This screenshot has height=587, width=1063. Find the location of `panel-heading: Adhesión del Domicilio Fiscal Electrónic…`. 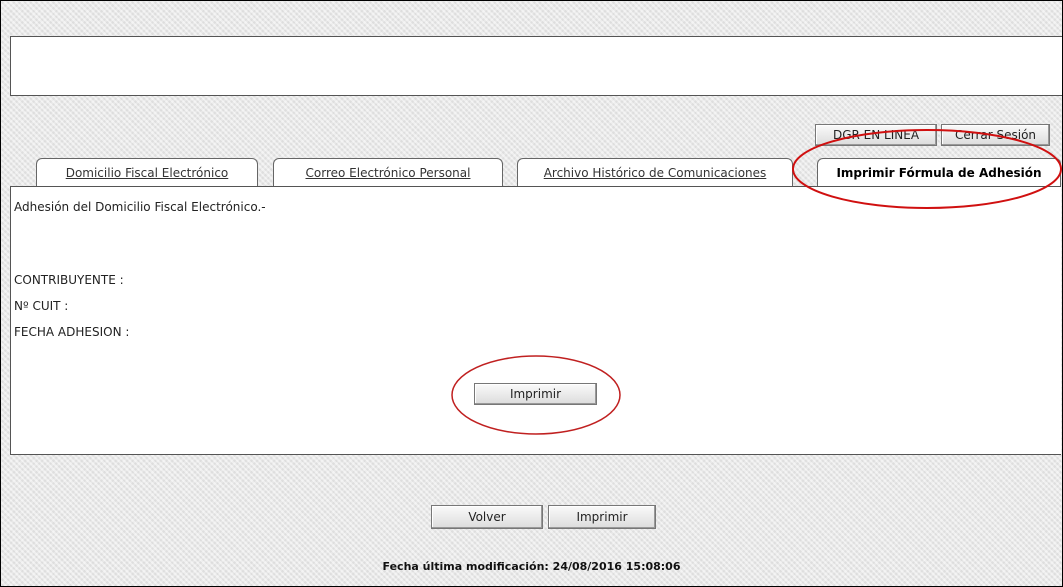

panel-heading: Adhesión del Domicilio Fiscal Electrónic… is located at coordinates (140, 207).